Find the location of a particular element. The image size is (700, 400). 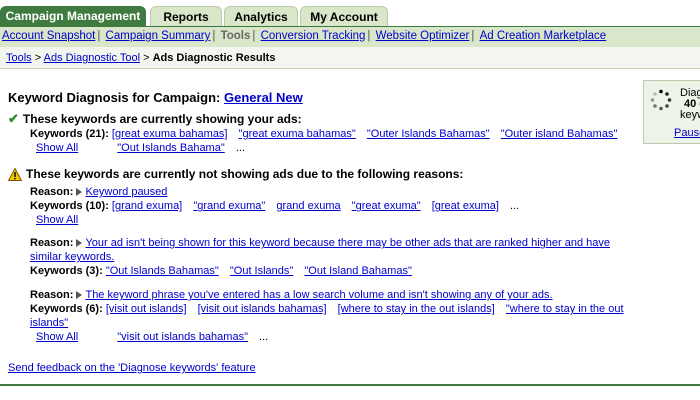

keyword-link: [great exuma bahamas] is located at coordinates (170, 134).